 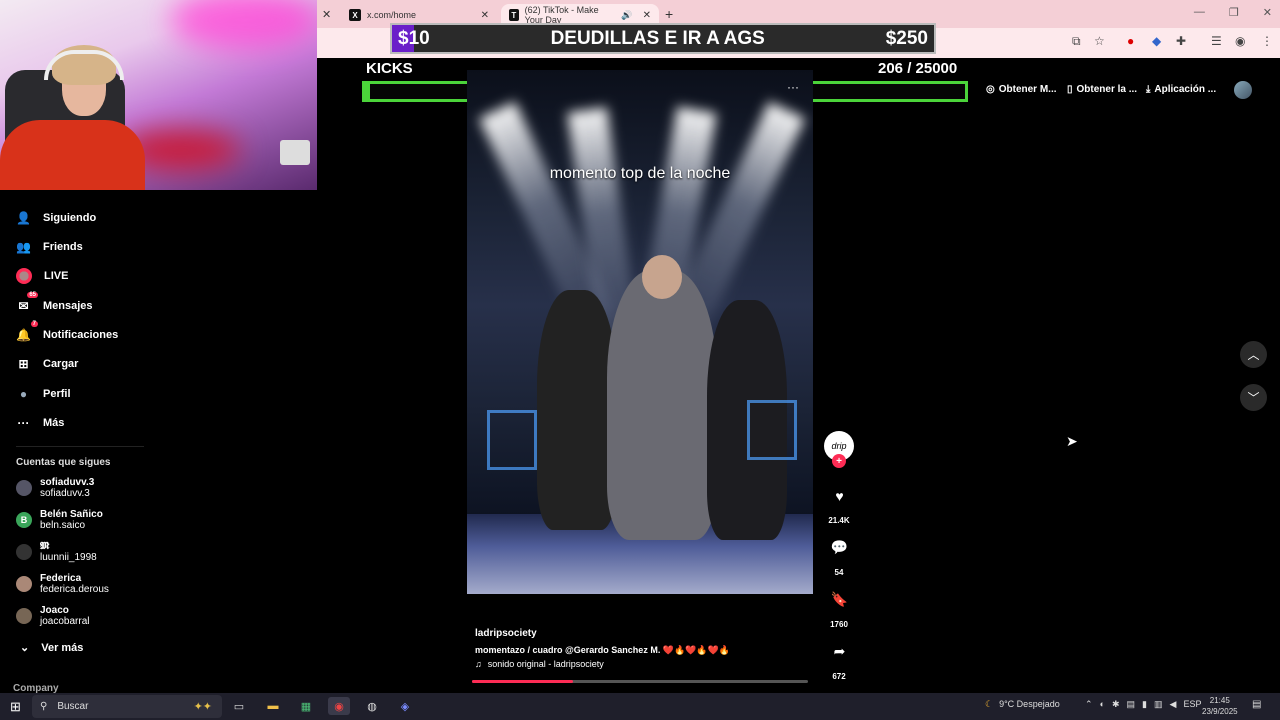 What do you see at coordinates (71, 514) in the screenshot?
I see `account-name: Belén Sañico` at bounding box center [71, 514].